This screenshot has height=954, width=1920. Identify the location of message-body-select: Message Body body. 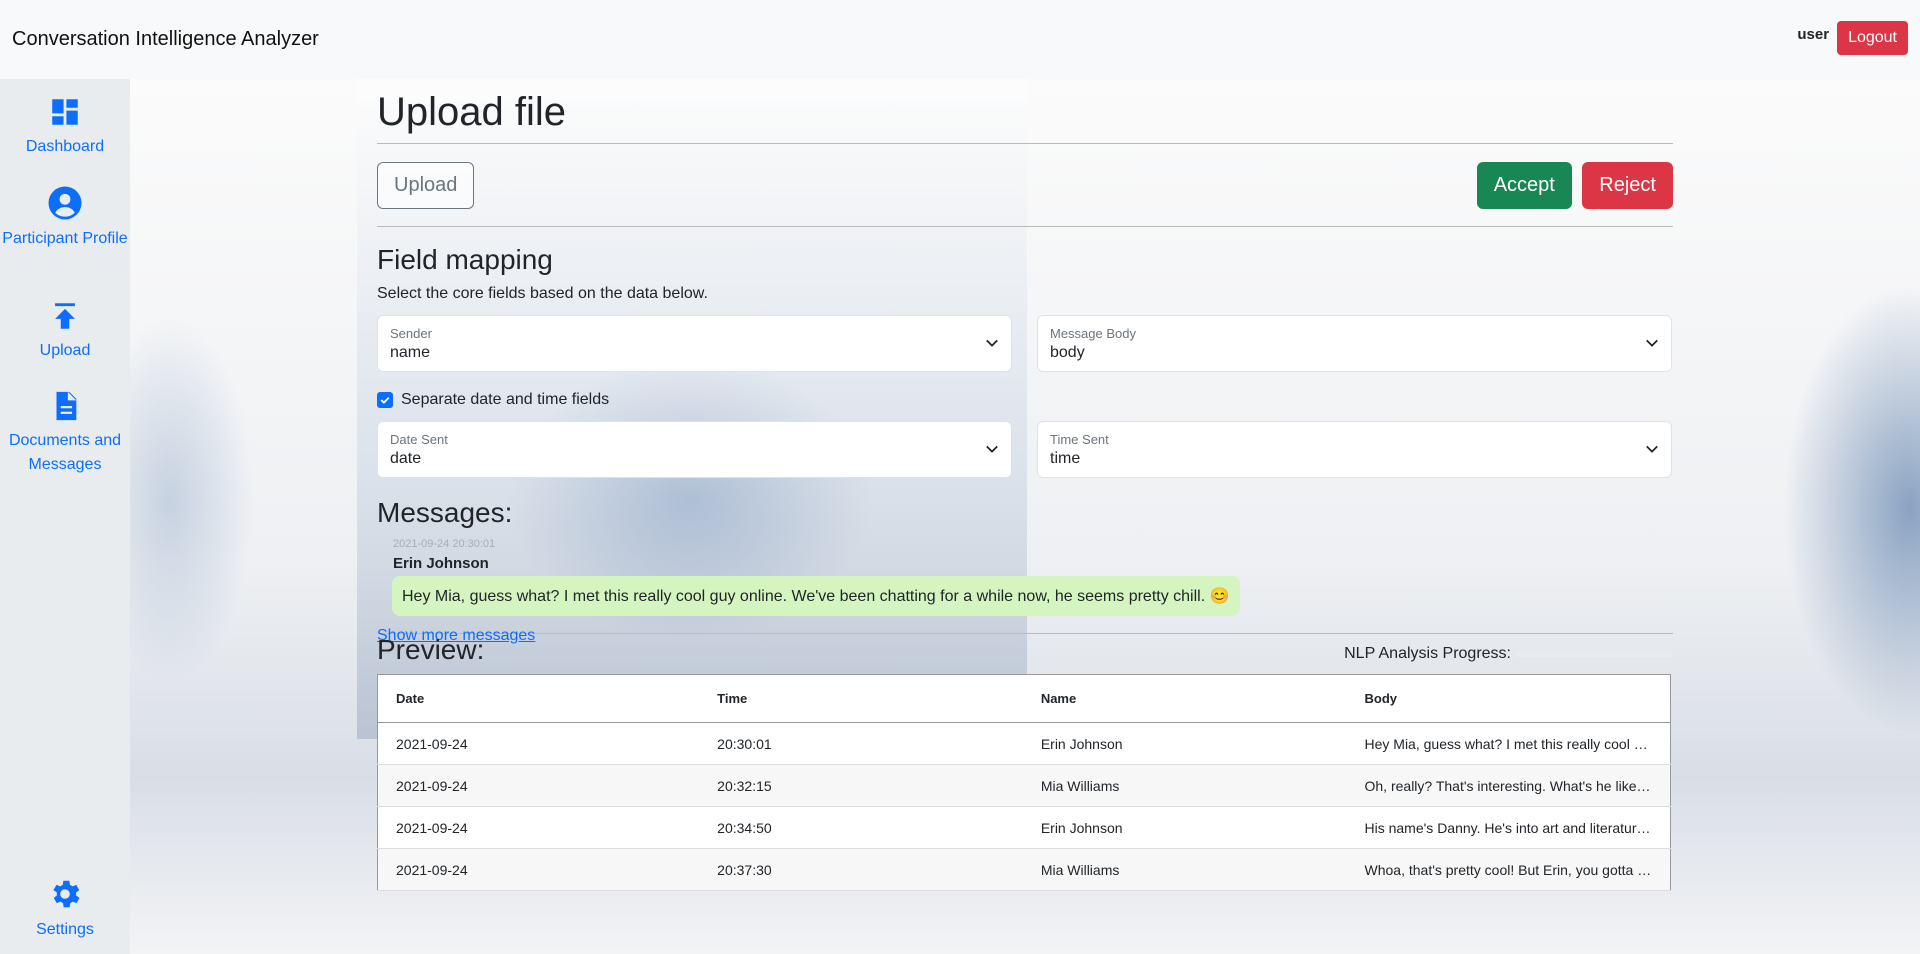
(1354, 343).